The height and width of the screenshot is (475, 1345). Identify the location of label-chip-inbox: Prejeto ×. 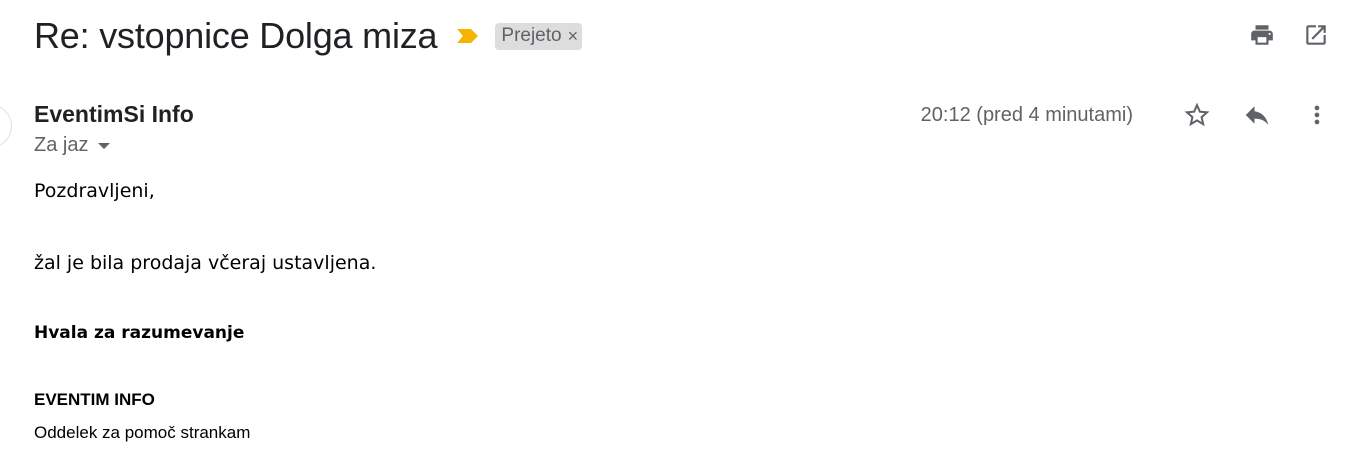
(539, 36).